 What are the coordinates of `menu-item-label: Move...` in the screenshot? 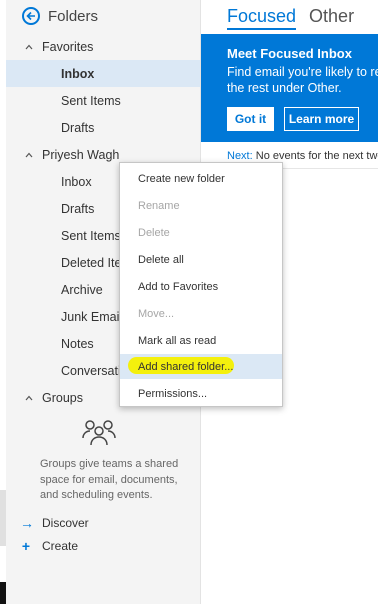 It's located at (156, 313).